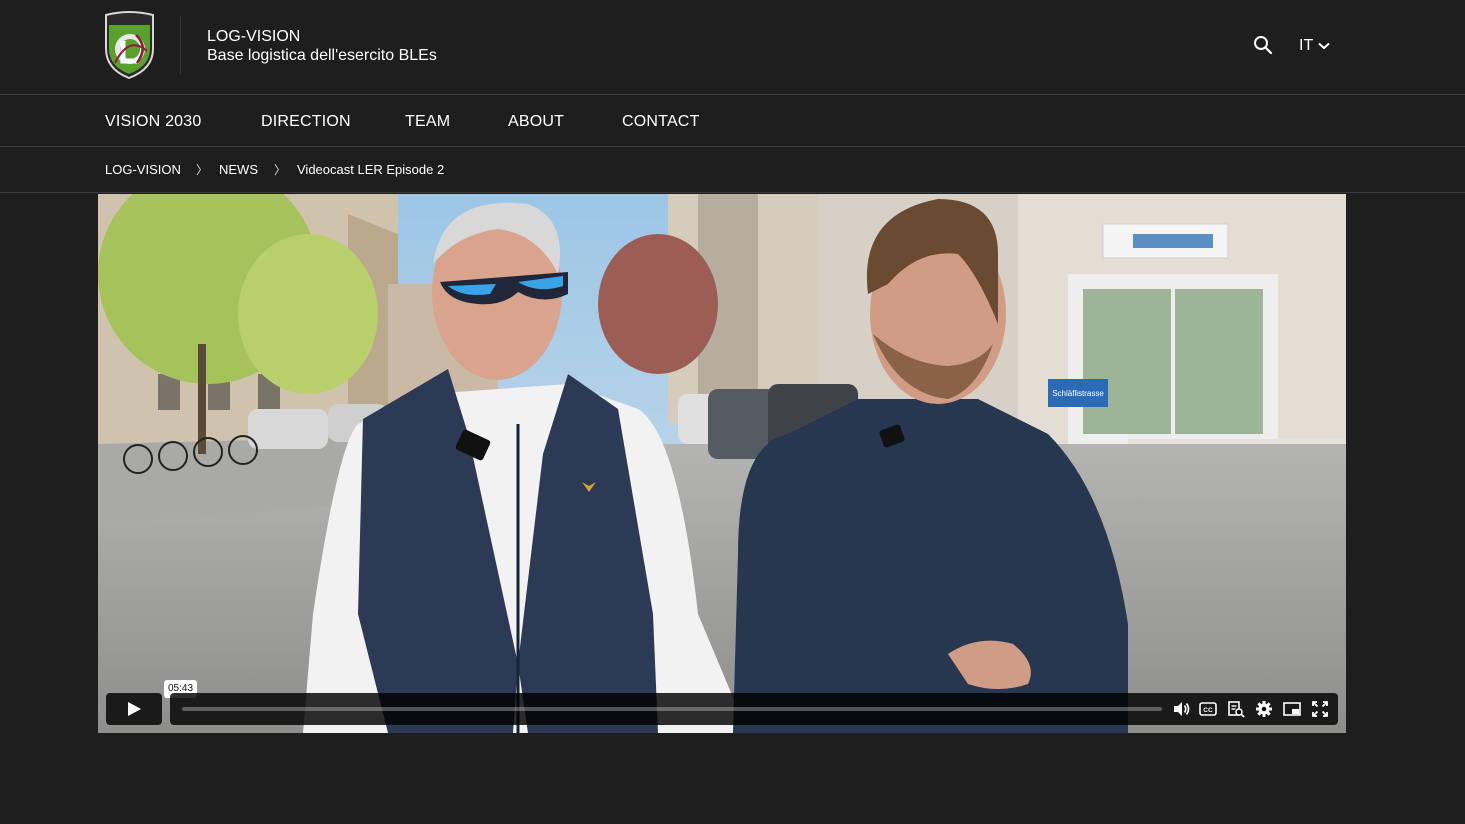  Describe the element at coordinates (661, 121) in the screenshot. I see `nav-item-contact: CONTACT` at that location.